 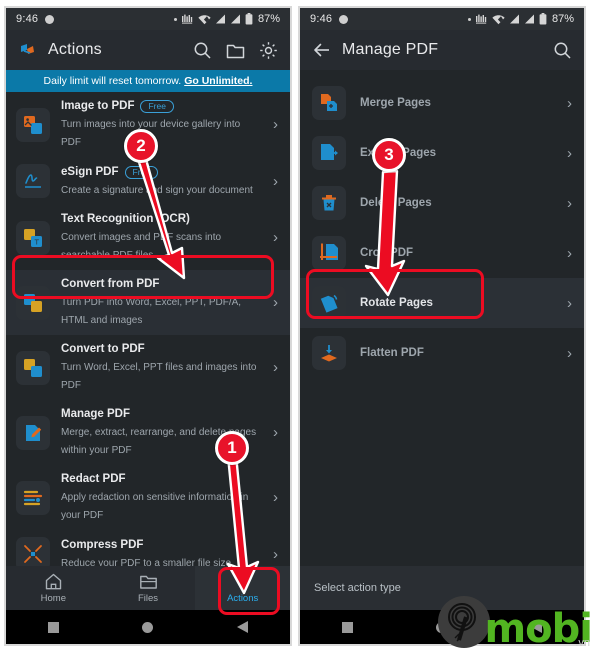 What do you see at coordinates (146, 562) in the screenshot?
I see `list-item-subtitle: Reduce your PDF to a smaller file size` at bounding box center [146, 562].